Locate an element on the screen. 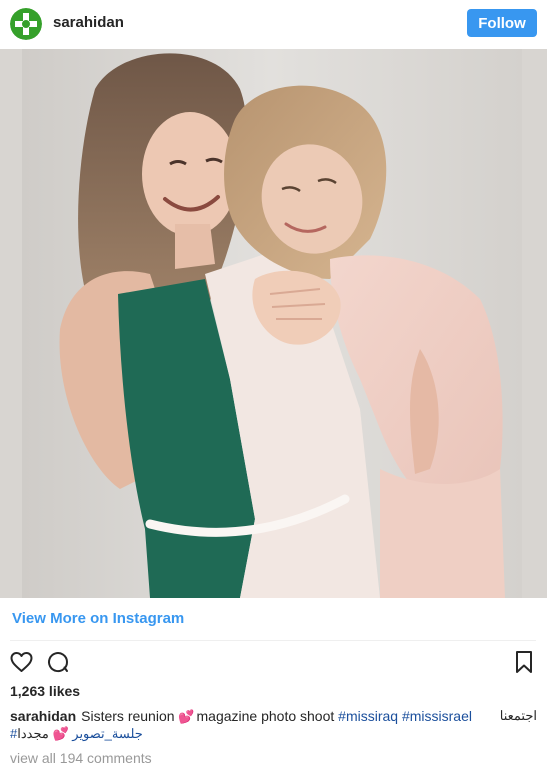 Image resolution: width=547 pixels, height=780 pixels. hashtag-missisrael: #missisrael is located at coordinates (437, 716).